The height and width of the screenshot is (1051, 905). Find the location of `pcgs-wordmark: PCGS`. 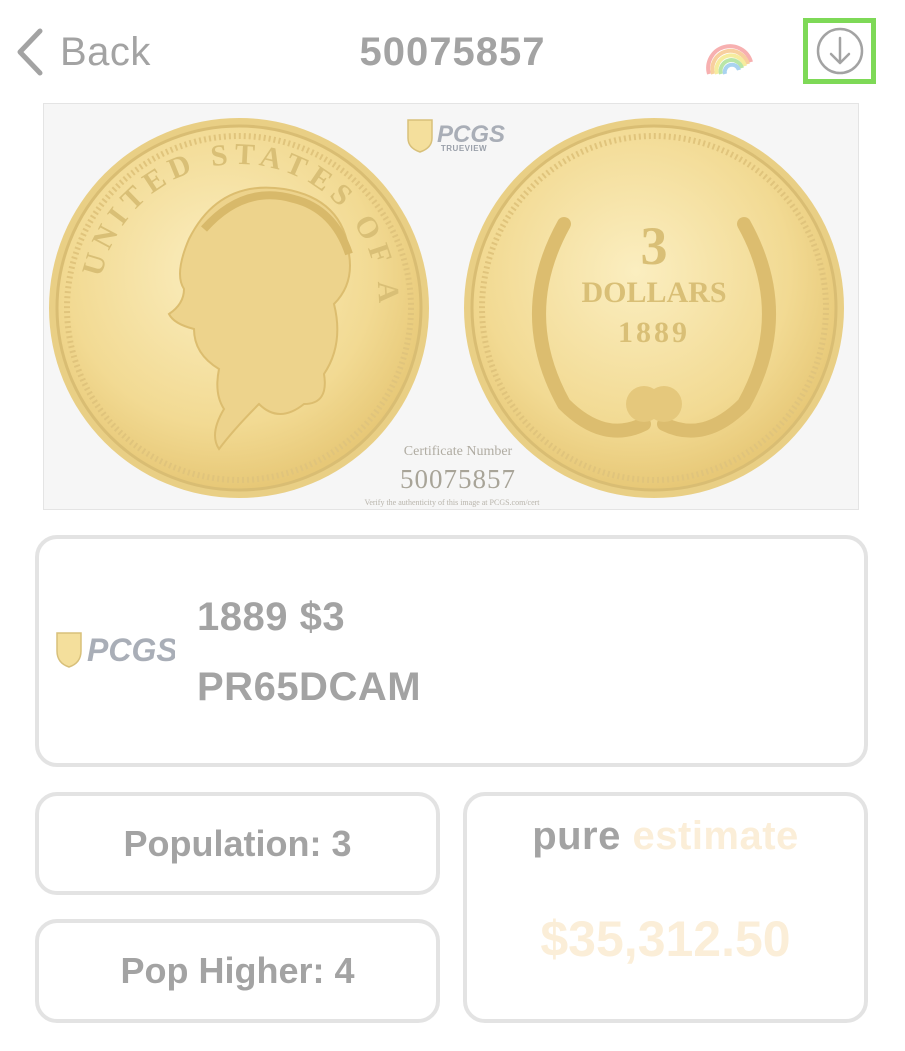

pcgs-wordmark: PCGS is located at coordinates (131, 650).